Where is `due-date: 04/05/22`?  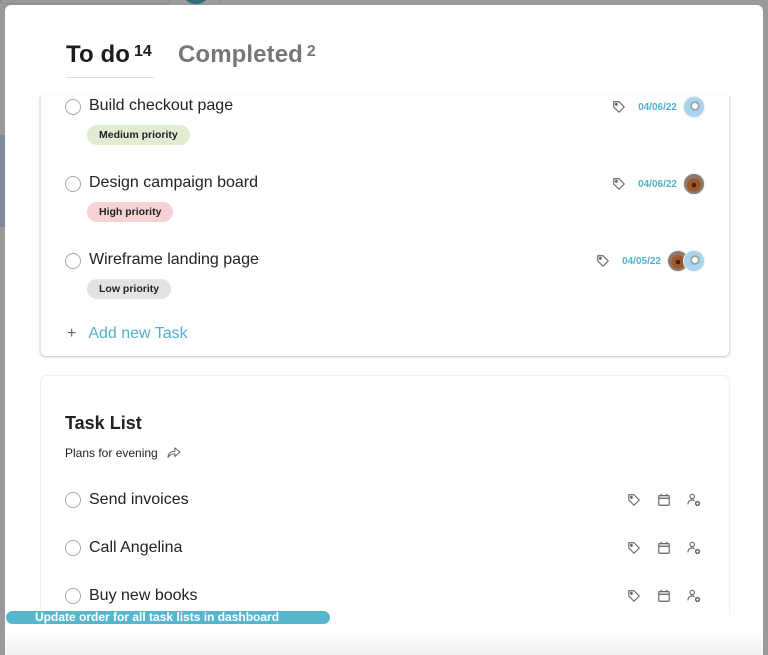
due-date: 04/05/22 is located at coordinates (641, 261).